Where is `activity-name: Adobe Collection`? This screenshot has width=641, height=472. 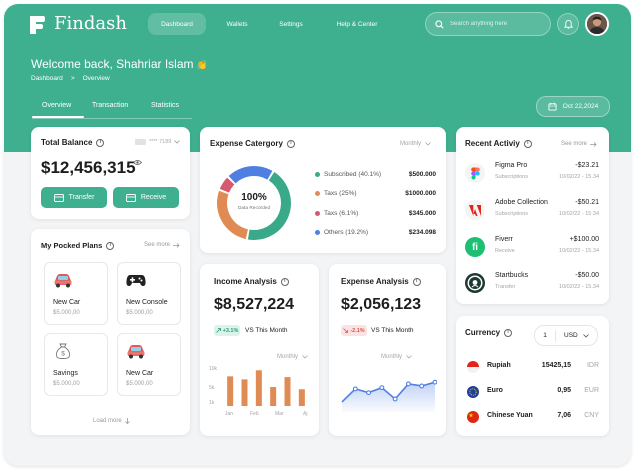 activity-name: Adobe Collection is located at coordinates (521, 202).